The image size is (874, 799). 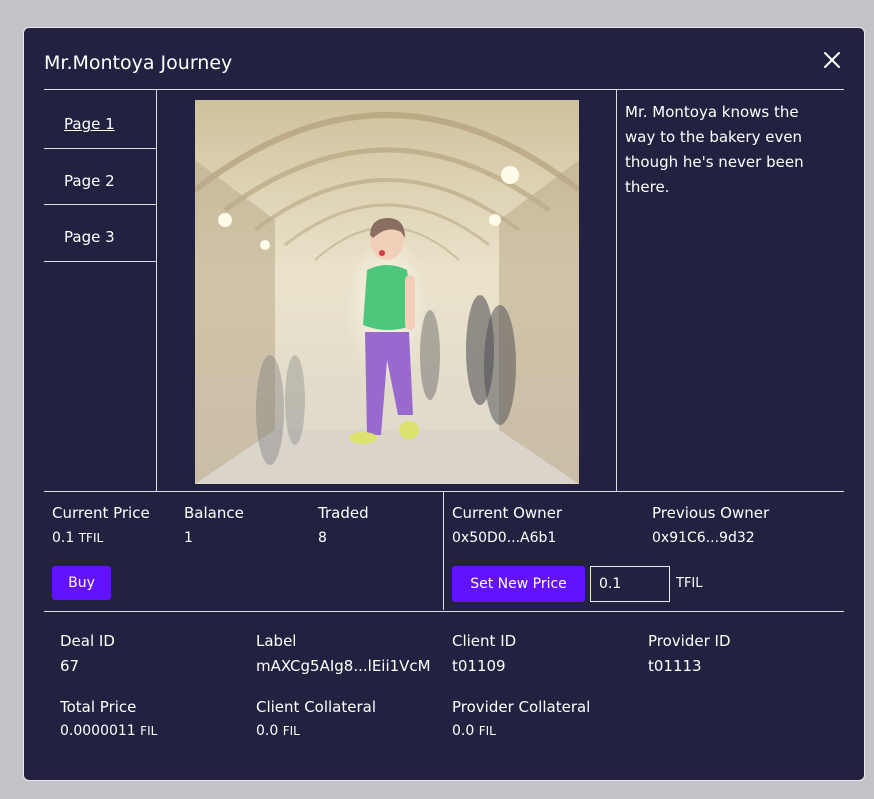 I want to click on provider-collateral-value: 0.0 FIL, so click(x=474, y=731).